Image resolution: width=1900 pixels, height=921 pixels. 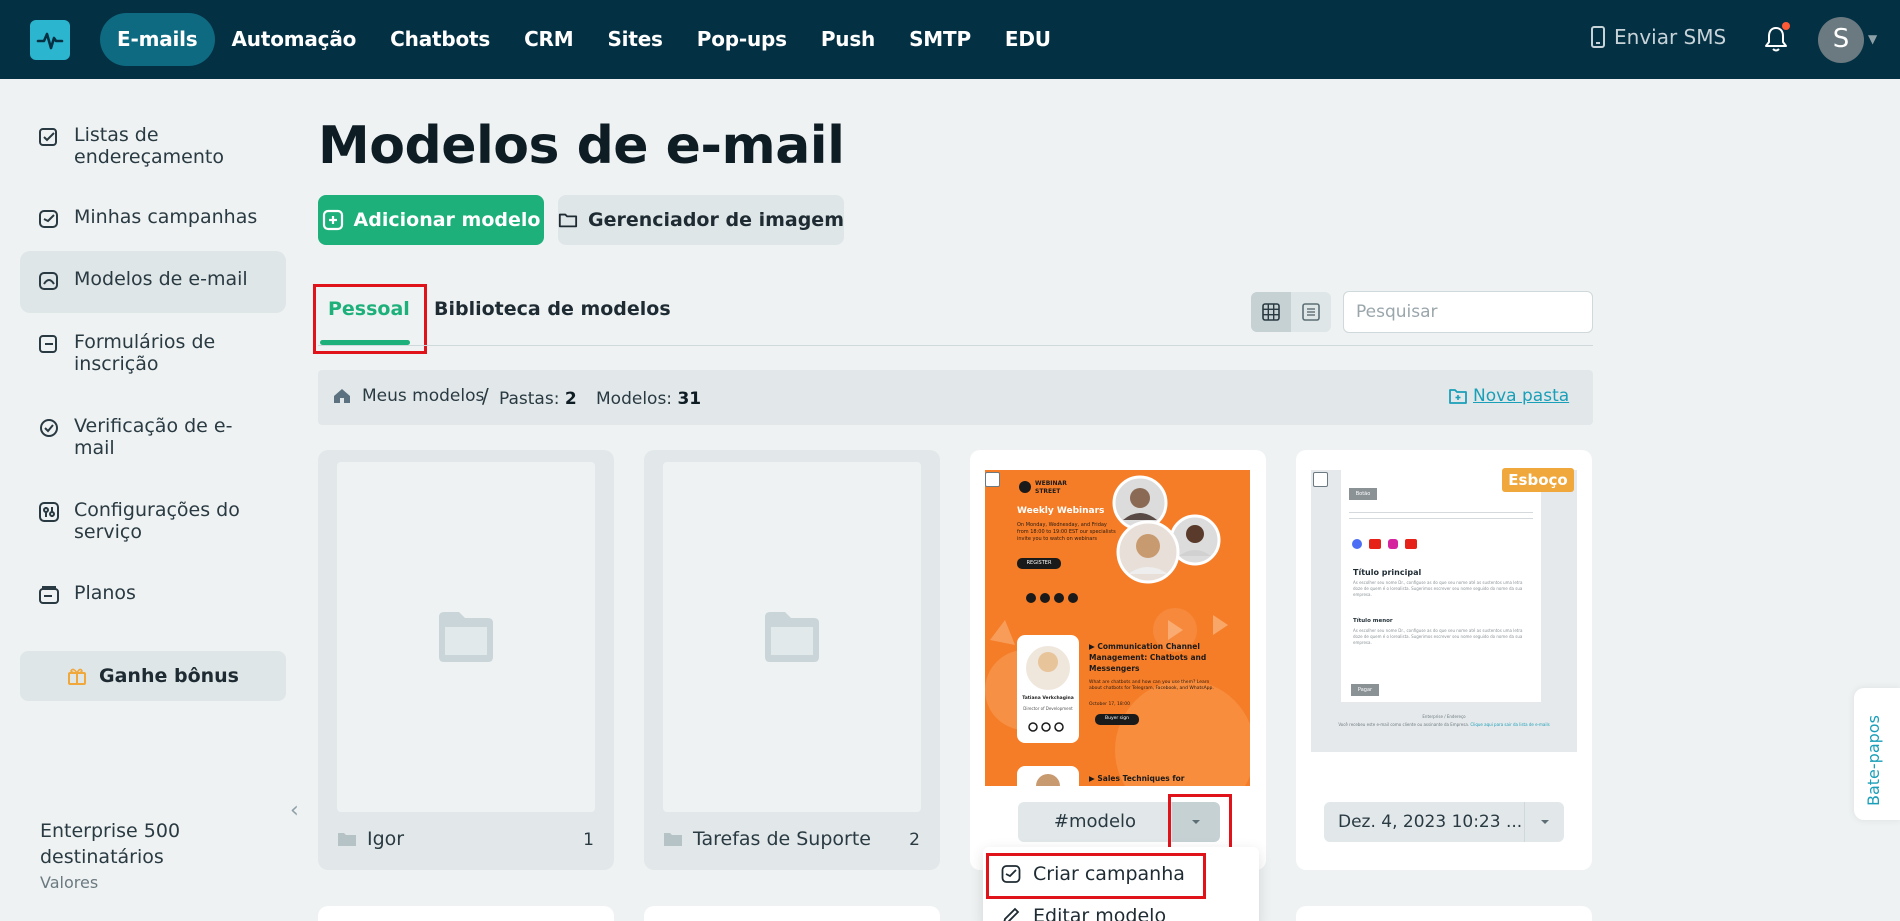 I want to click on folders-count: Pastas: 2, so click(x=538, y=399).